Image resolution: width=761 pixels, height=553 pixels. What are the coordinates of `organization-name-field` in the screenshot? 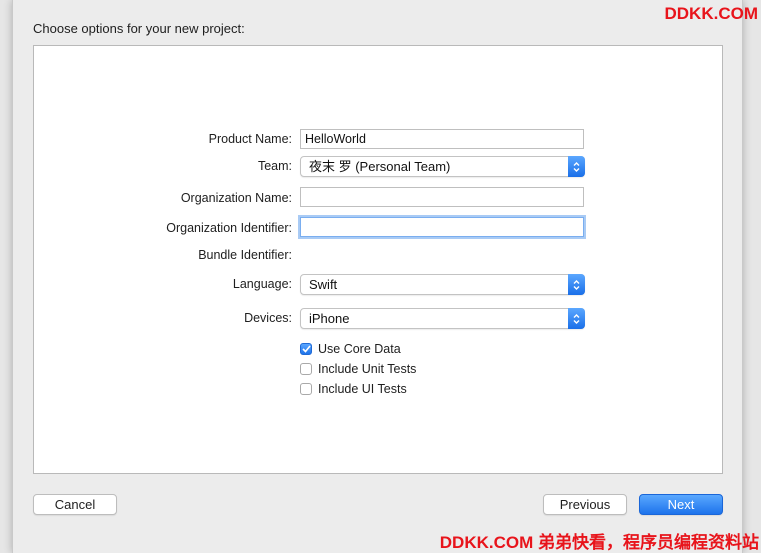 It's located at (442, 197).